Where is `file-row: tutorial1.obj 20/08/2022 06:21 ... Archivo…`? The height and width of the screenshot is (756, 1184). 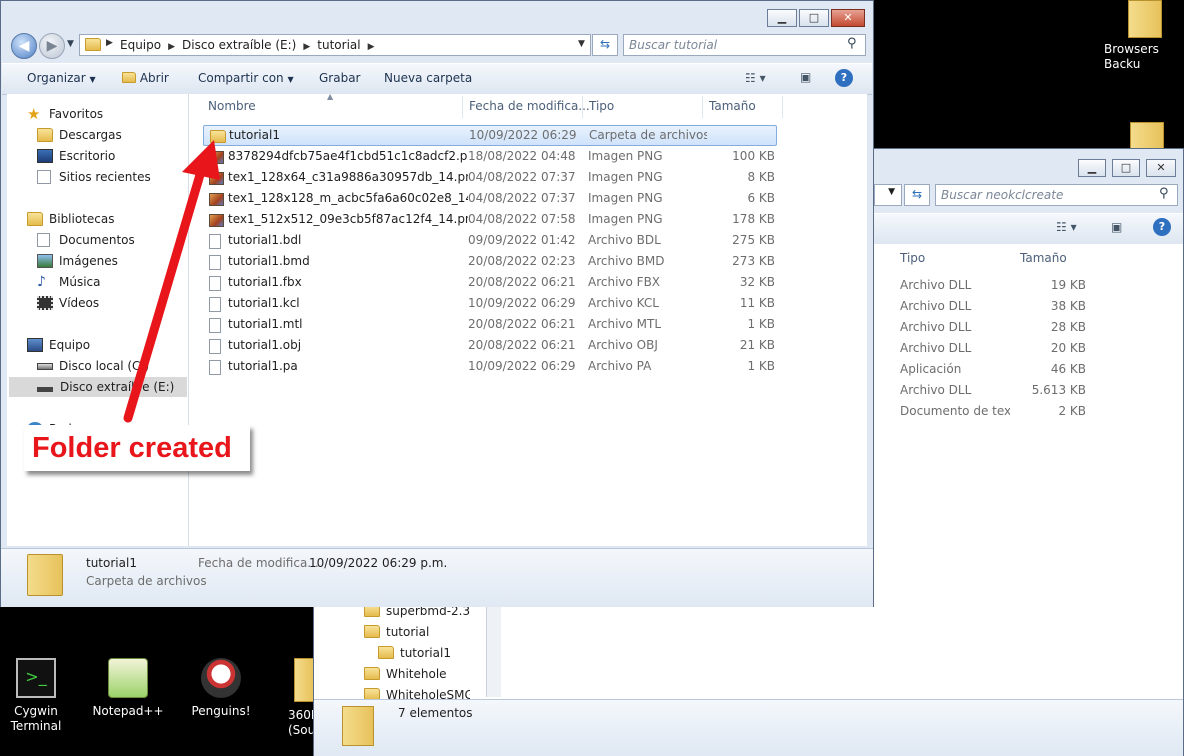
file-row: tutorial1.obj 20/08/2022 06:21 ... Archivo… is located at coordinates (490, 345).